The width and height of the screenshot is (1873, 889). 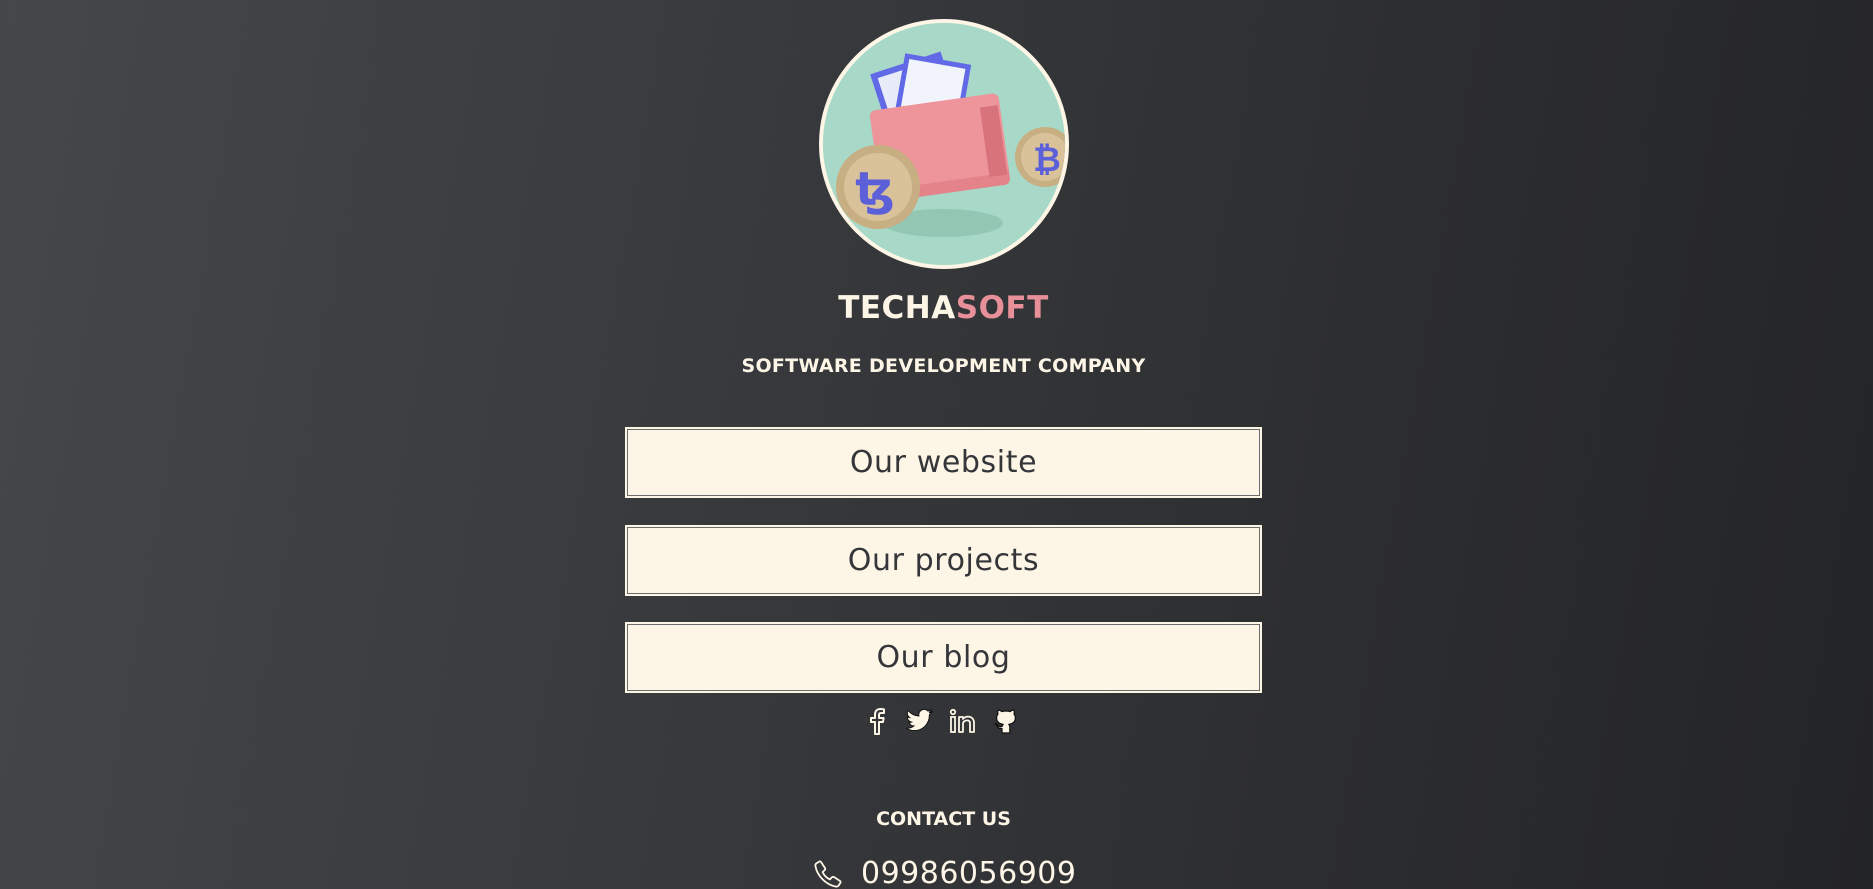 What do you see at coordinates (962, 720) in the screenshot?
I see `linkedin-icon` at bounding box center [962, 720].